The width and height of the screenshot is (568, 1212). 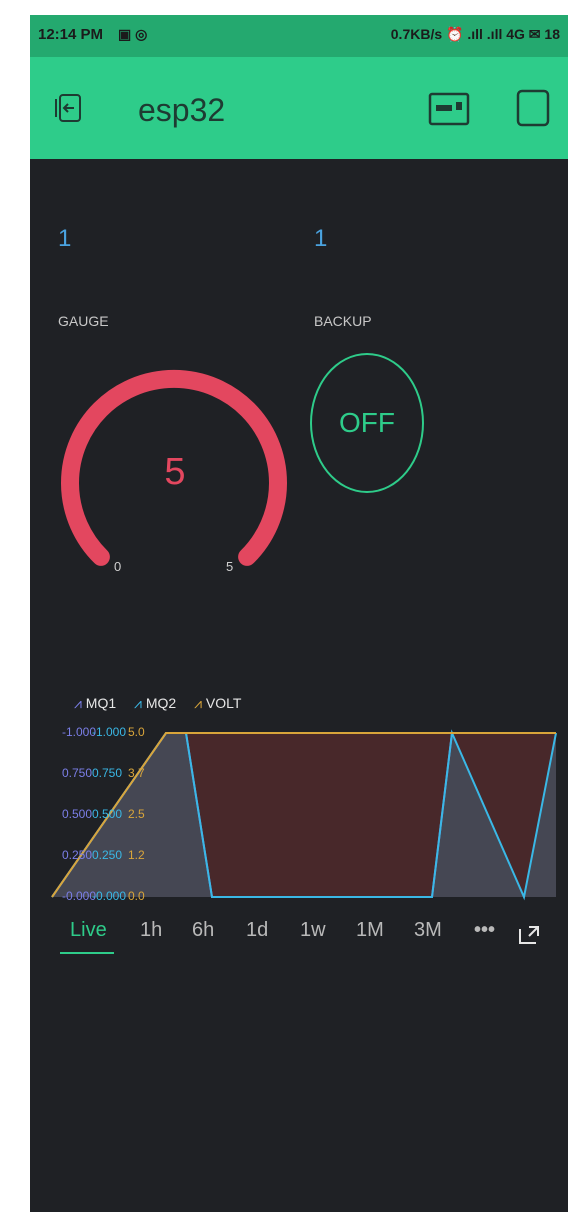 I want to click on status-app-icons: ▣ ◎, so click(x=132, y=34).